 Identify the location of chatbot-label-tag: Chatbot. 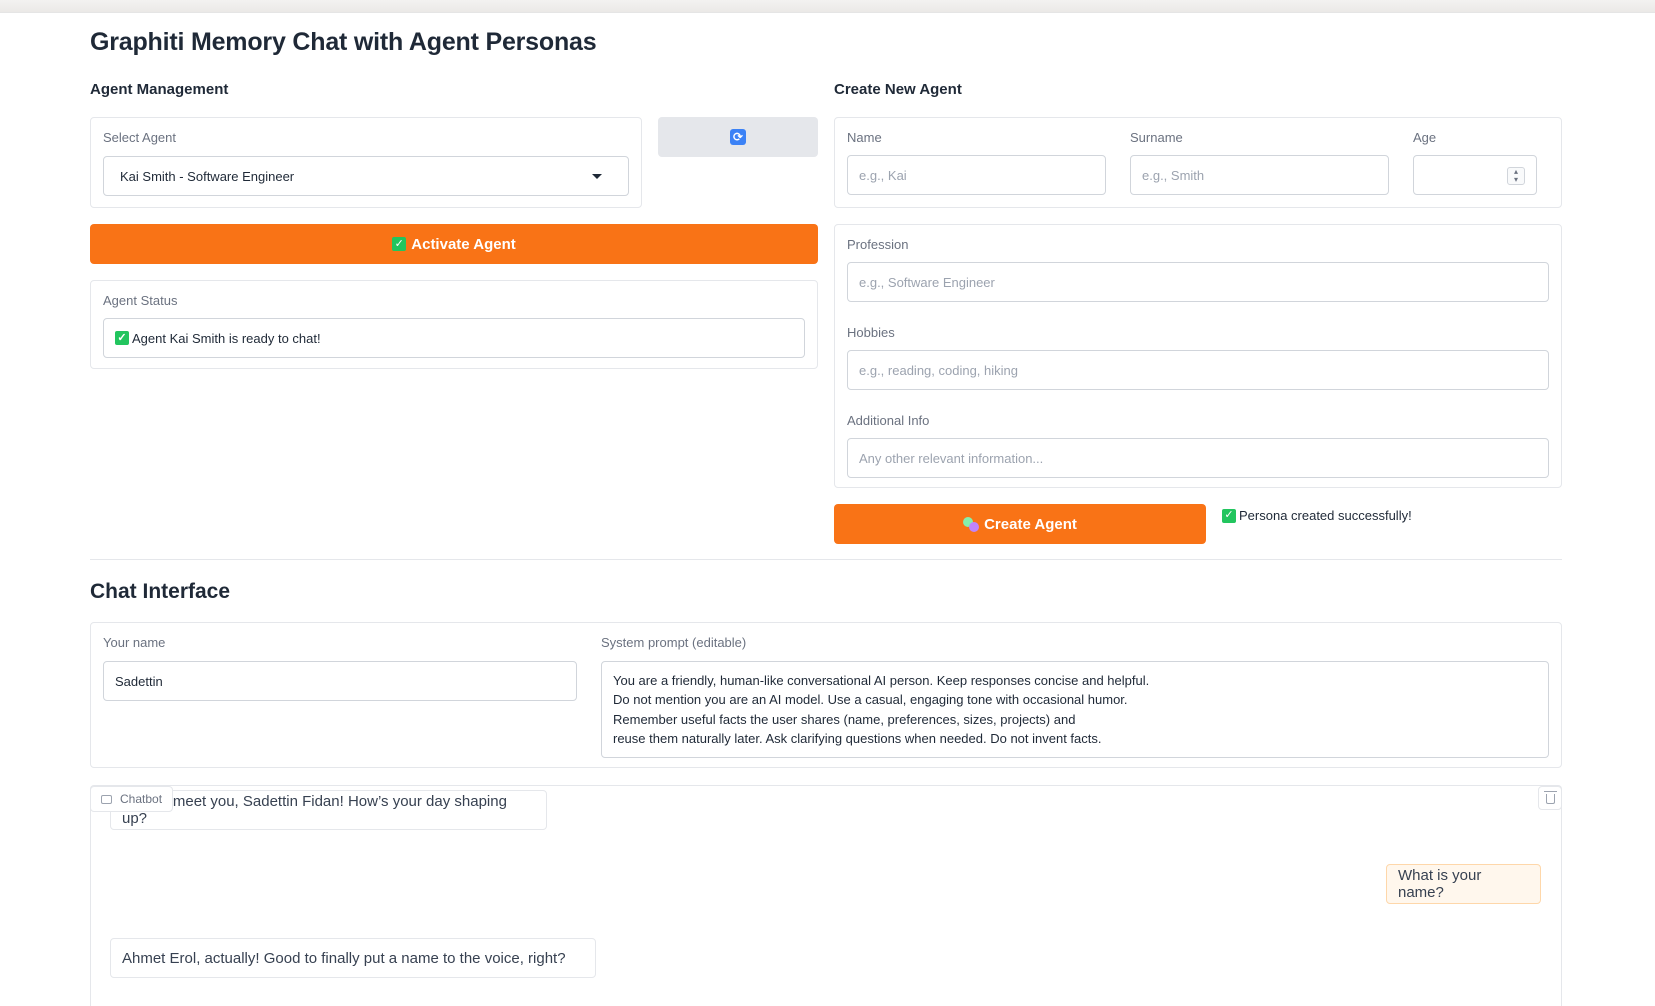
(132, 799).